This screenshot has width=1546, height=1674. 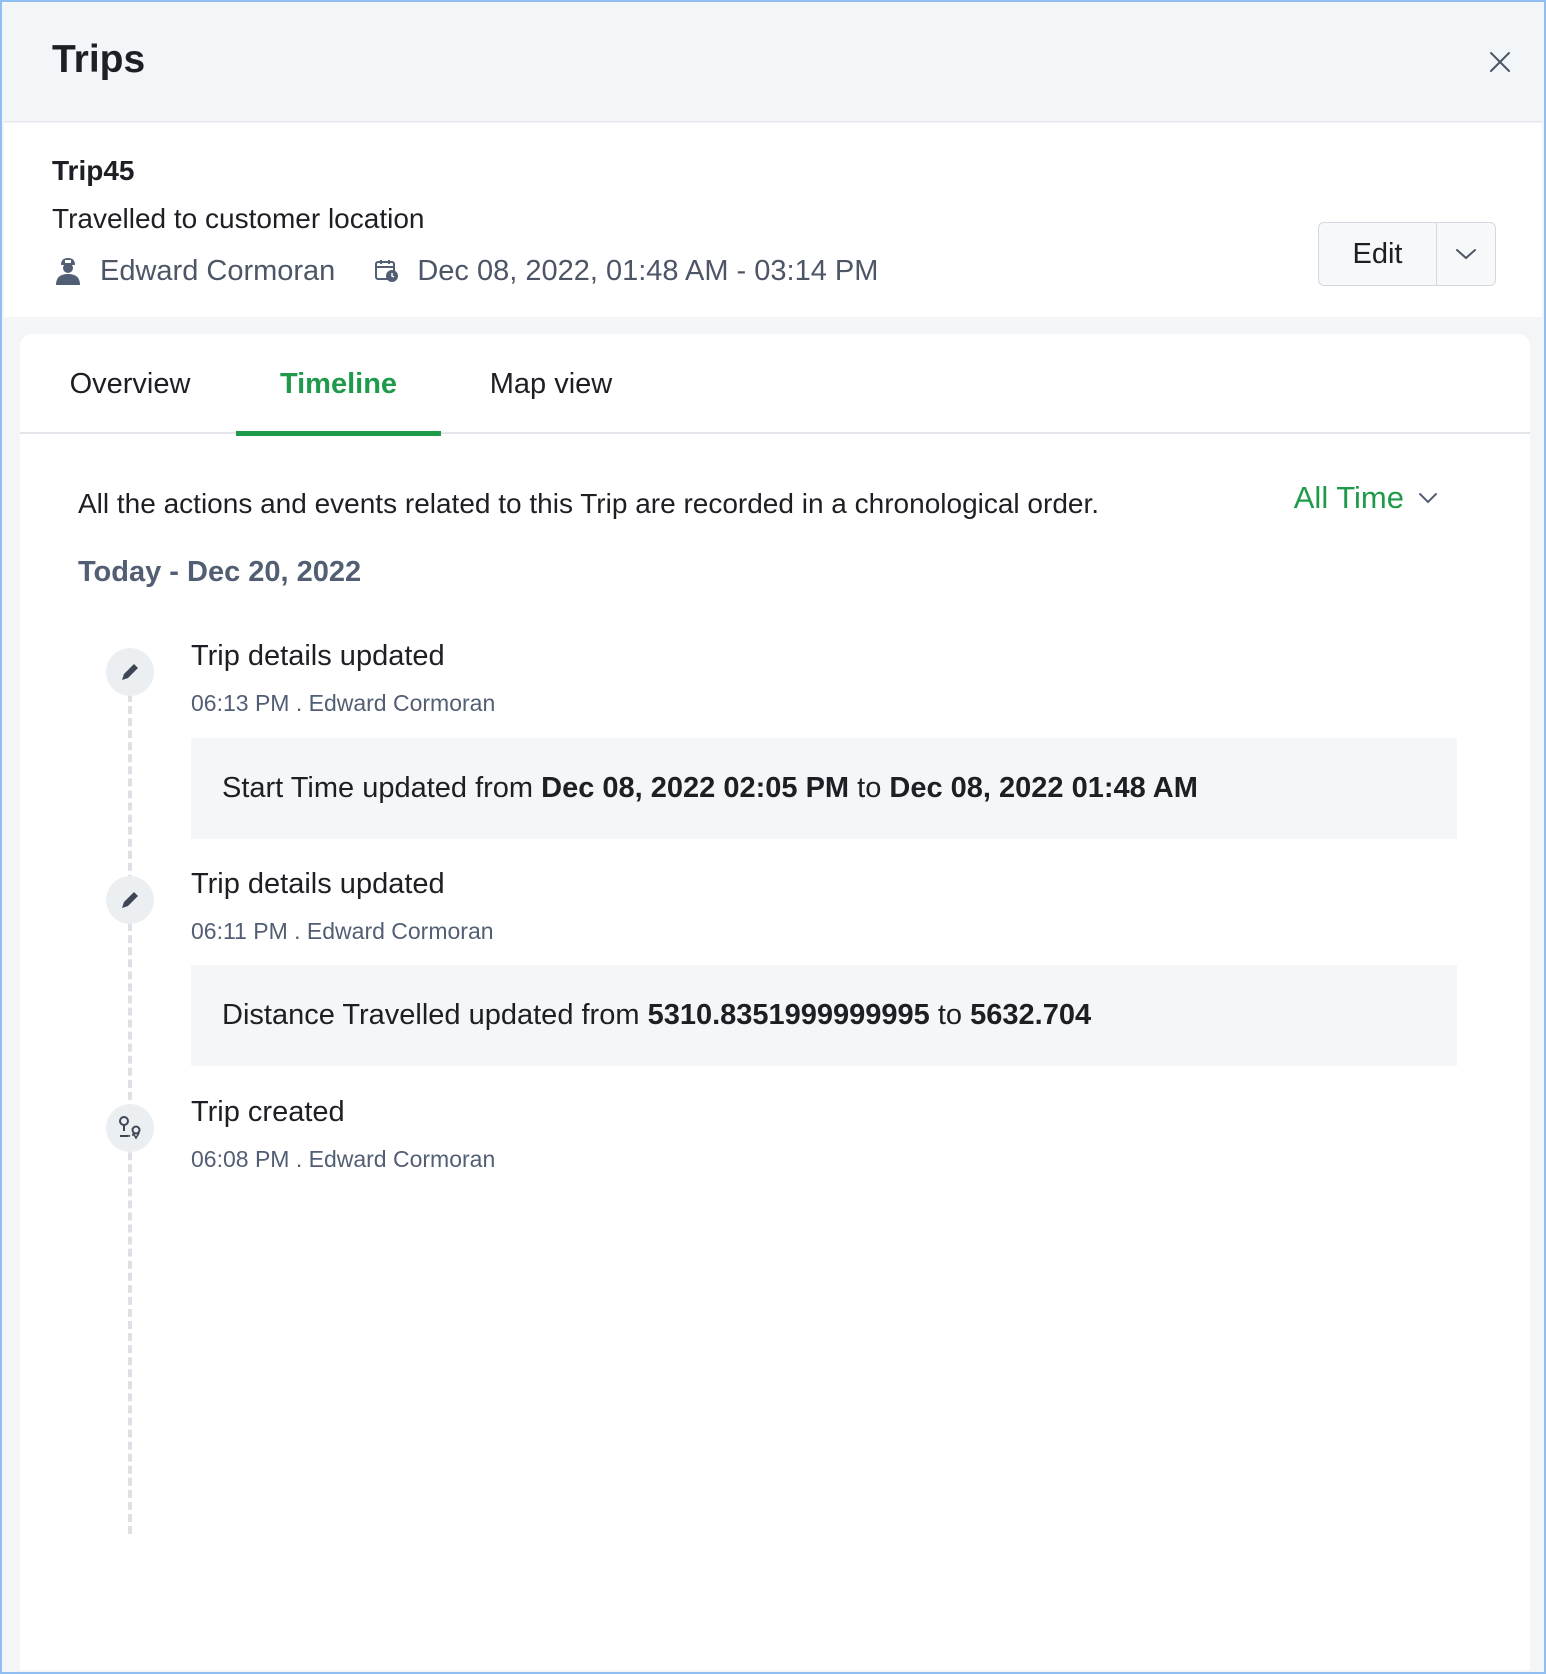 I want to click on tab-map-view: Map view, so click(x=551, y=384).